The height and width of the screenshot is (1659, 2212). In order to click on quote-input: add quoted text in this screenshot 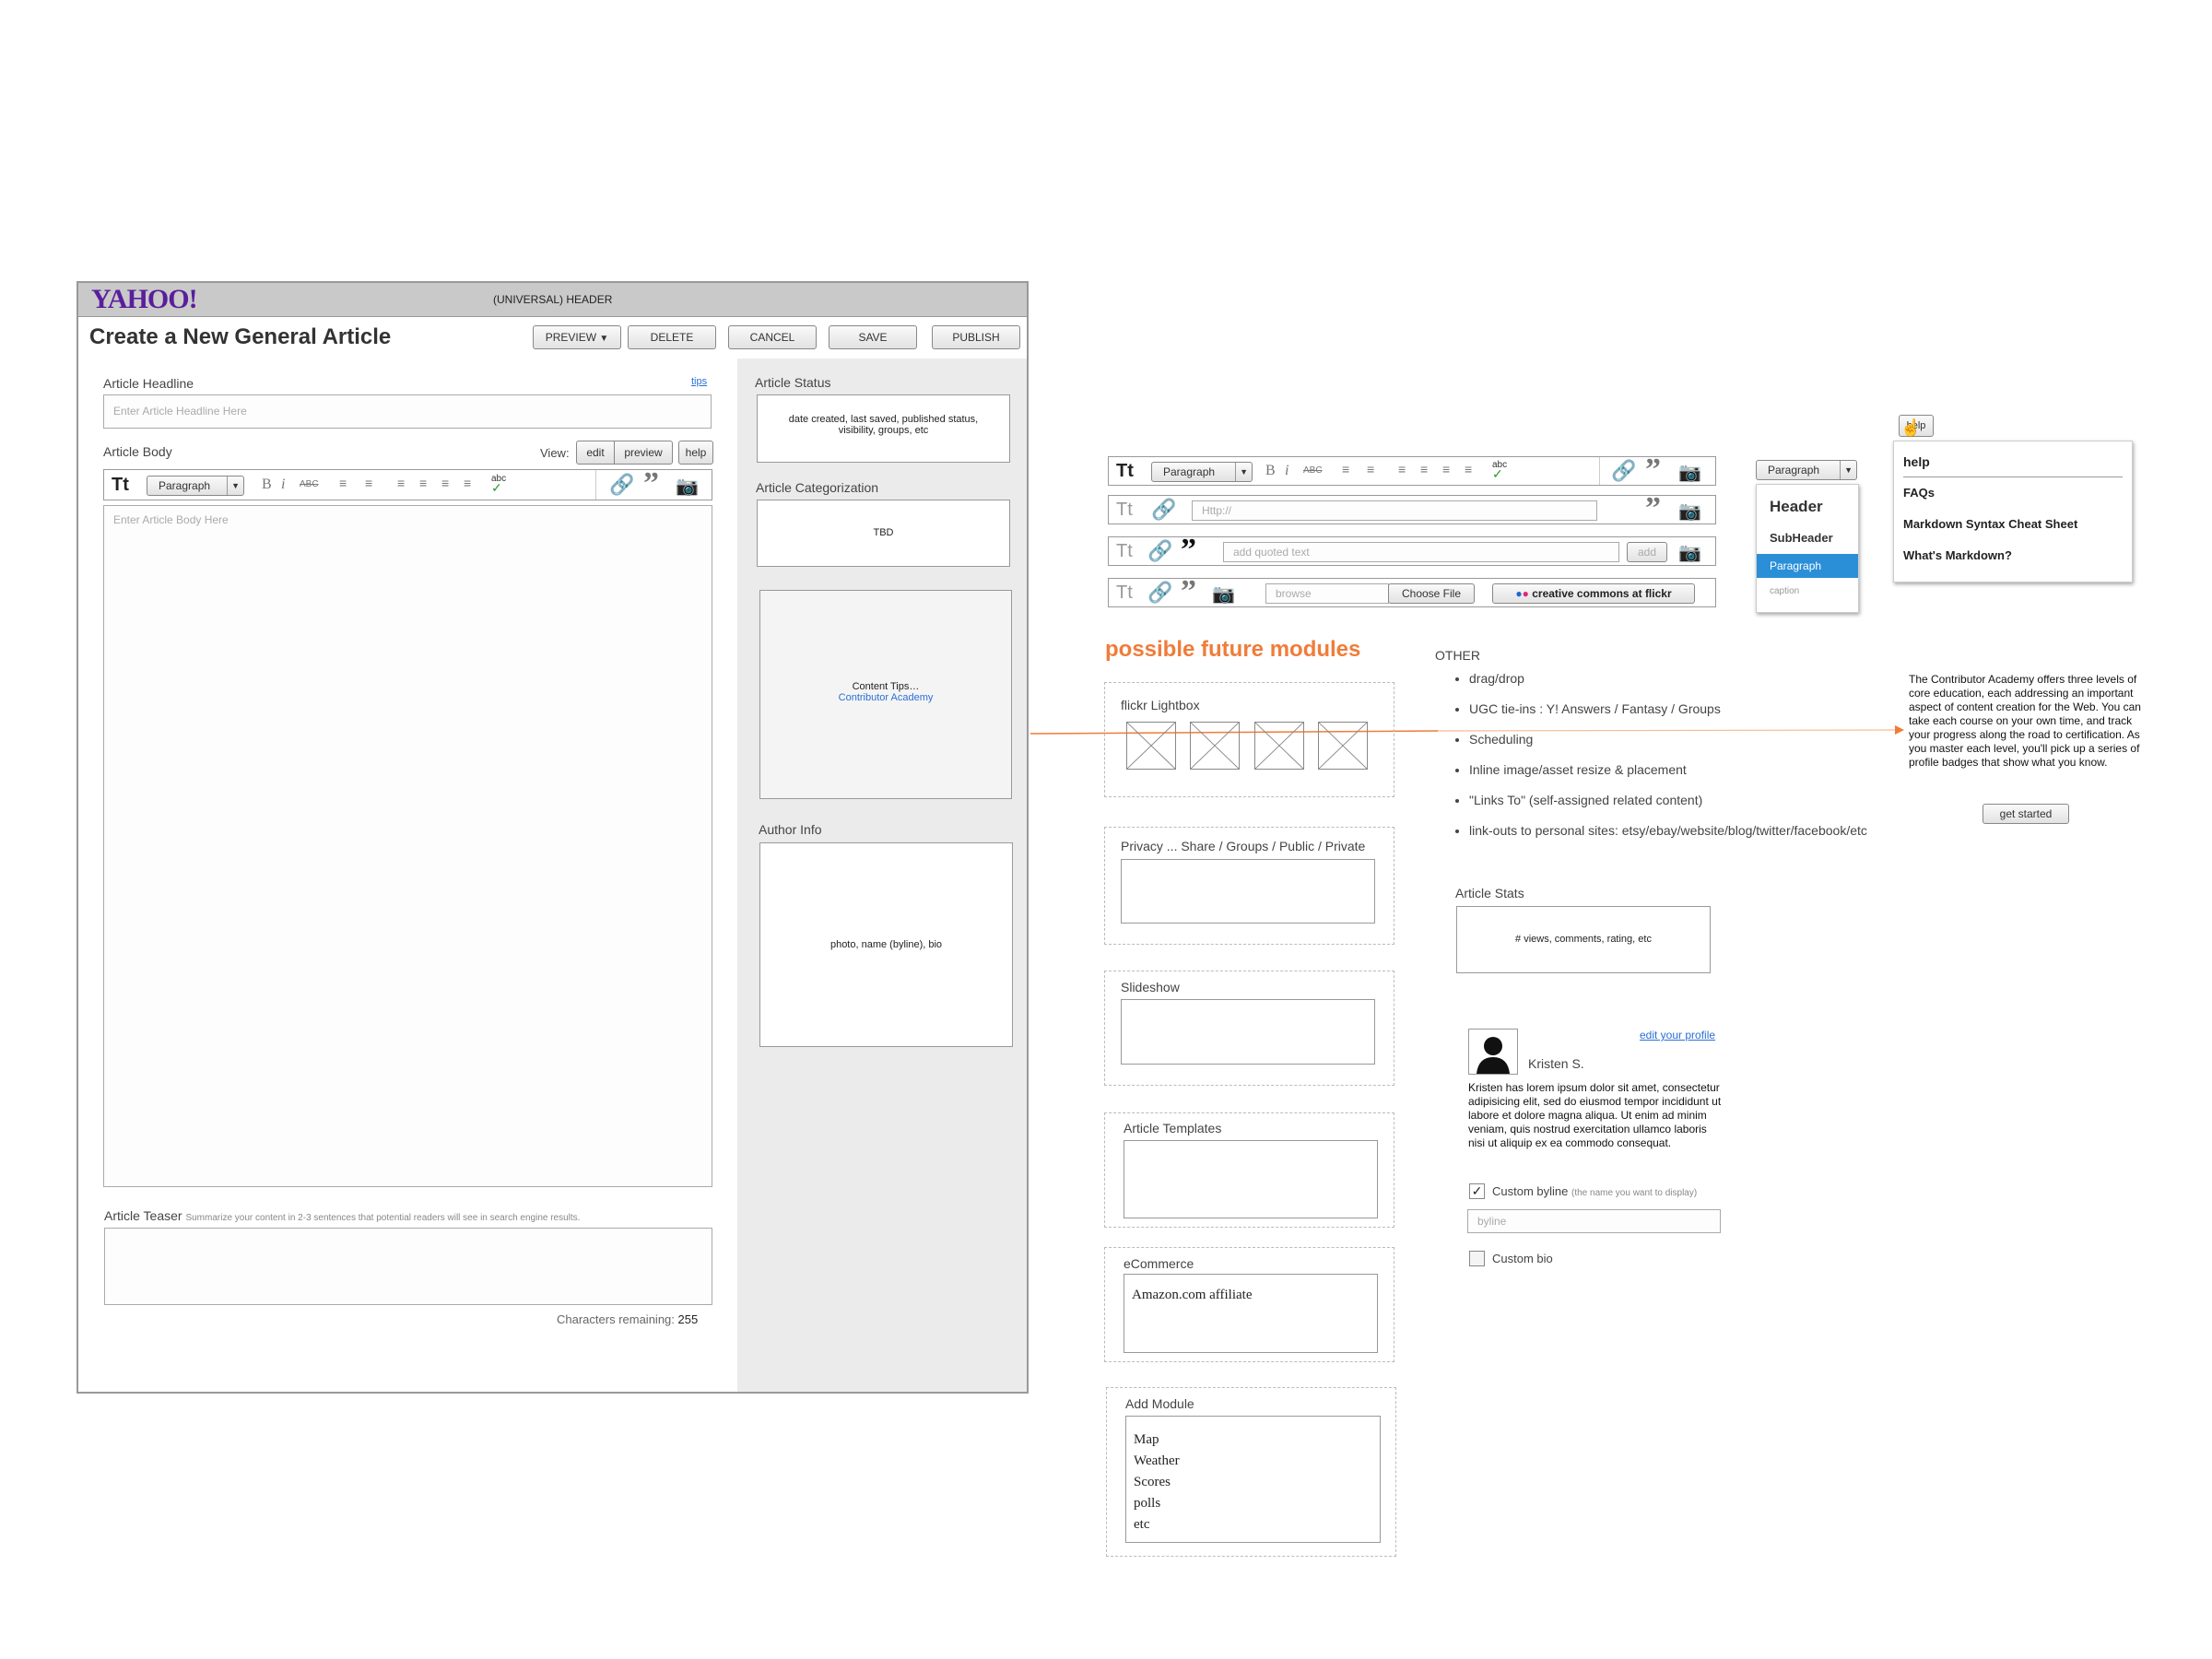, I will do `click(1421, 552)`.